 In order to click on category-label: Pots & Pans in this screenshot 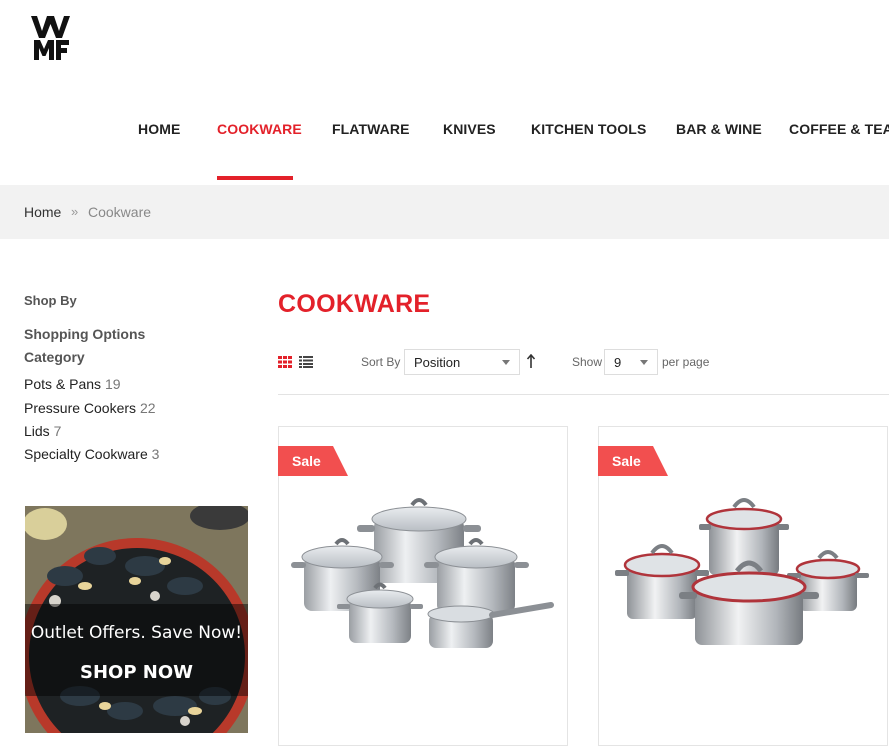, I will do `click(63, 384)`.